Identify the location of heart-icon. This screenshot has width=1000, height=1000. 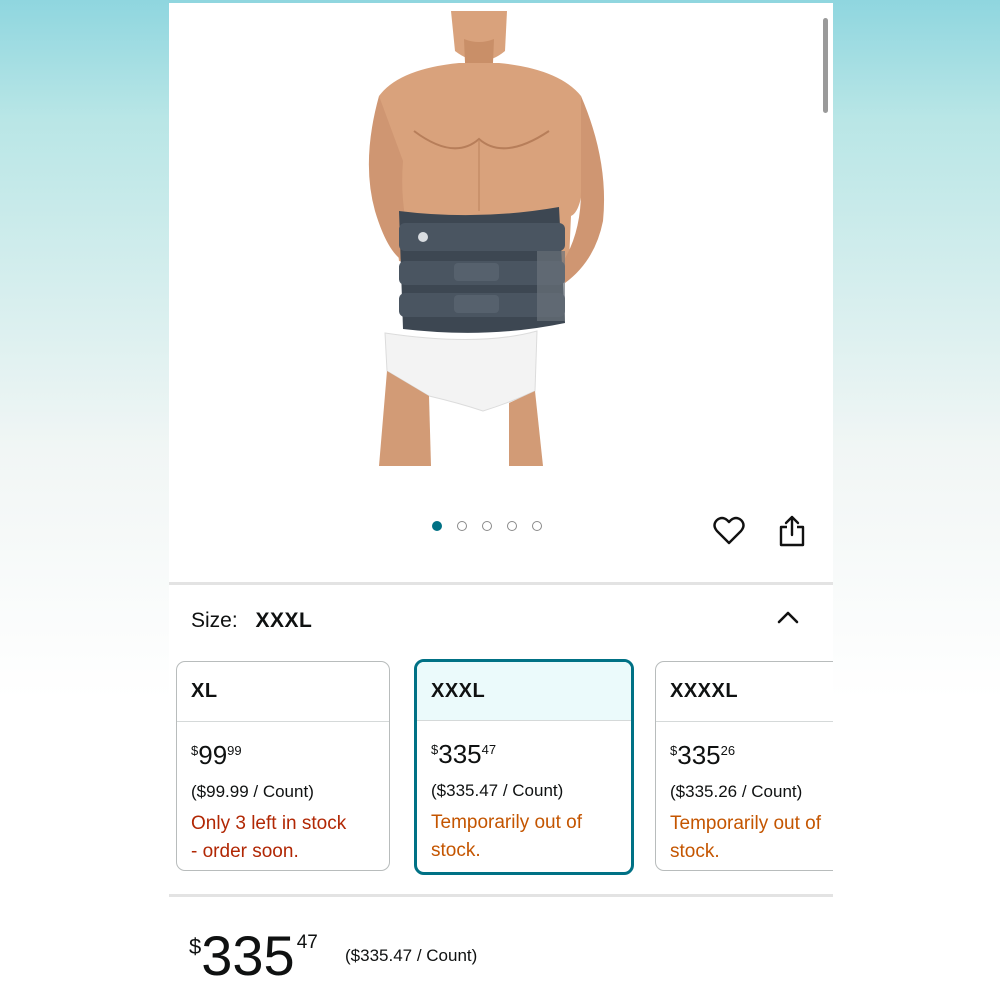
(729, 530).